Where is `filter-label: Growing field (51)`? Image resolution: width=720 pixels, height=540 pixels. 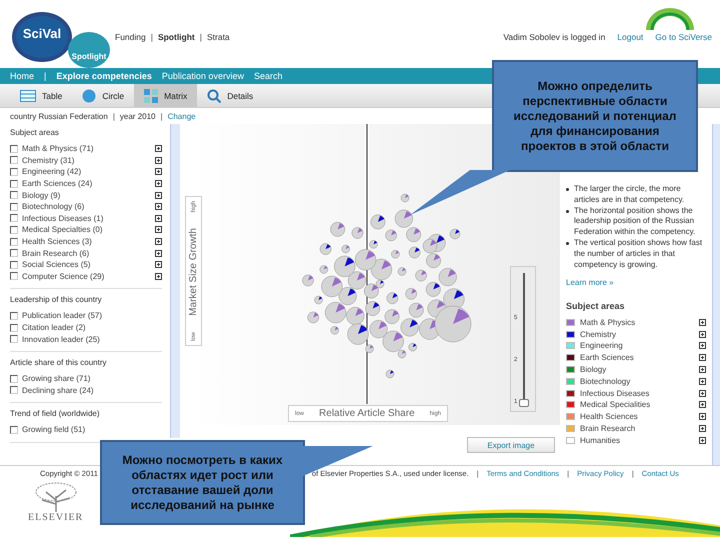
filter-label: Growing field (51) is located at coordinates (54, 429).